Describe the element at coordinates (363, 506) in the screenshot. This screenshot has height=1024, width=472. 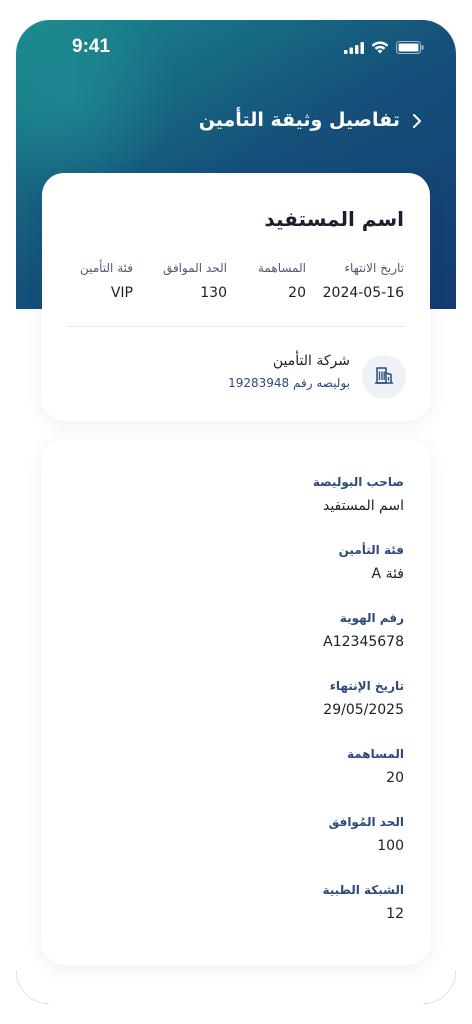
I see `field-value: اسم المستفيد` at that location.